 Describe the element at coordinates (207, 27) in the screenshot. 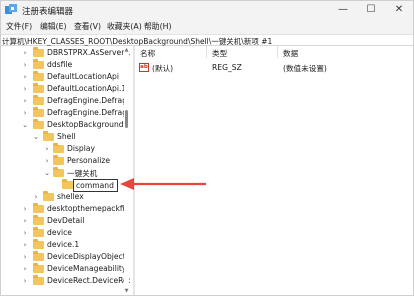

I see `menu-bar: 文件(F) 编辑(E) 查看(V) 收藏夹(A) 帮助(H)` at that location.